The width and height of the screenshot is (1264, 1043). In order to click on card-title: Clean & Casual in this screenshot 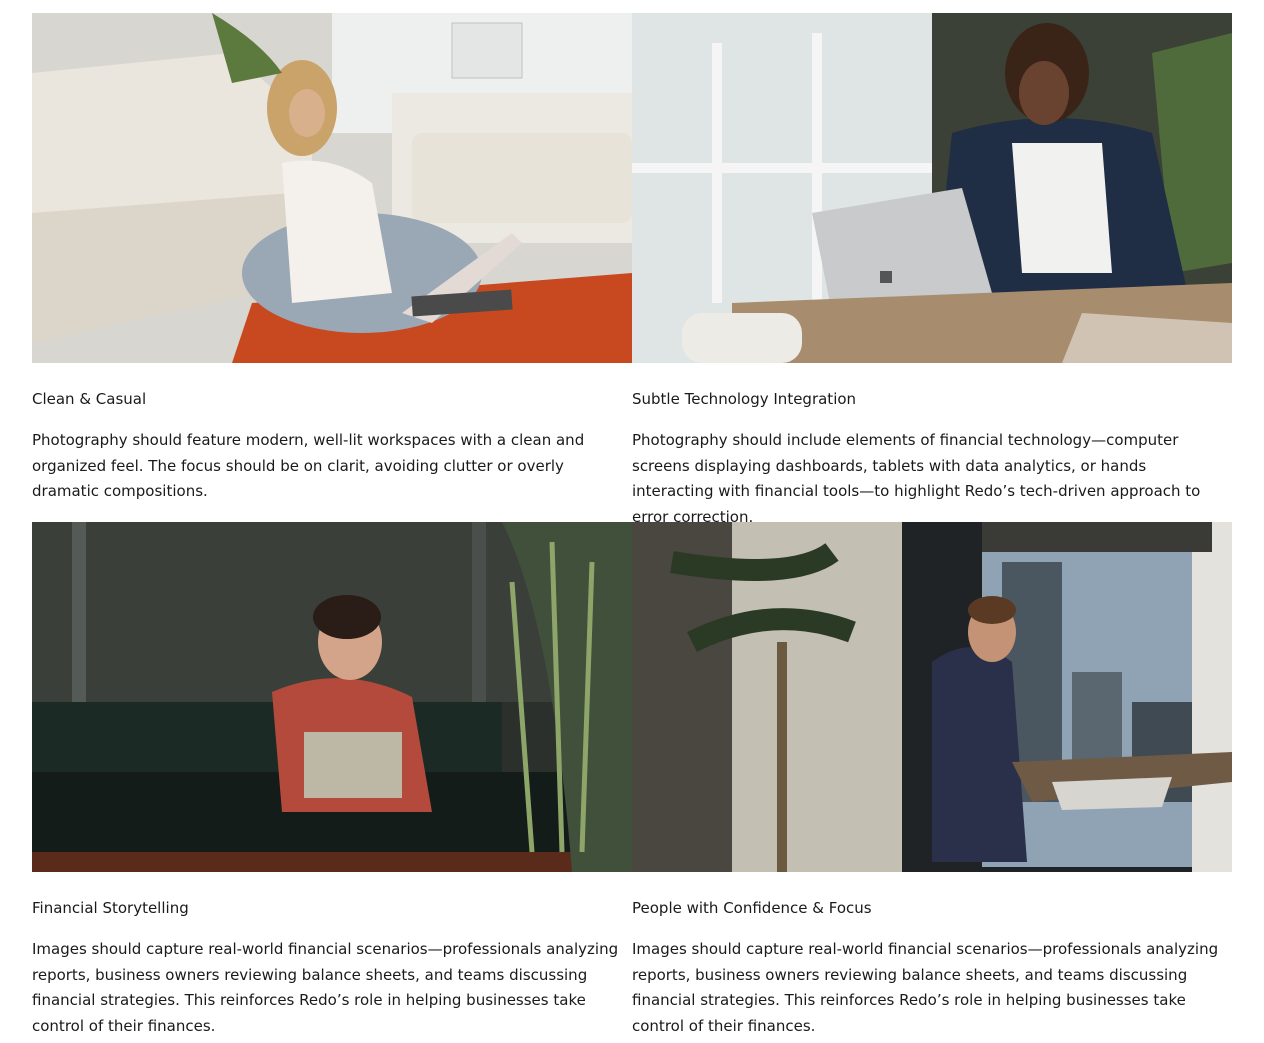, I will do `click(89, 399)`.